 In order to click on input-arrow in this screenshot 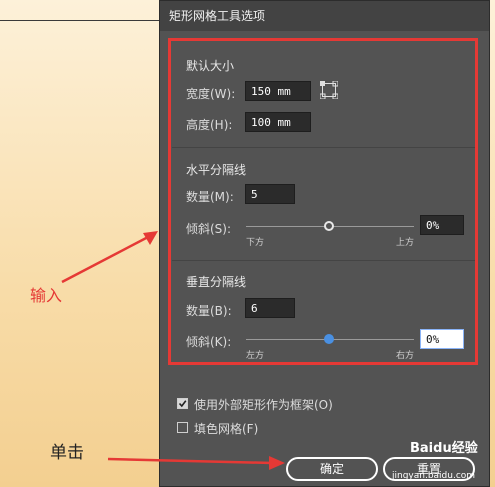, I will do `click(106, 259)`.